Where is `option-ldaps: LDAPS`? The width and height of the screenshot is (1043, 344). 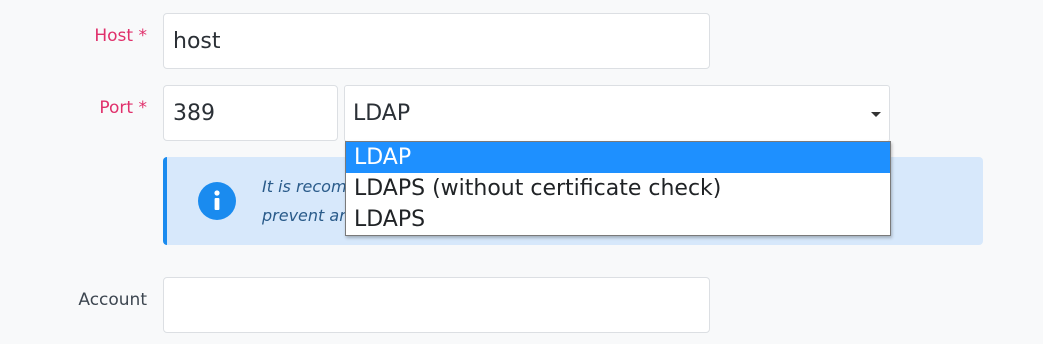 option-ldaps: LDAPS is located at coordinates (618, 219).